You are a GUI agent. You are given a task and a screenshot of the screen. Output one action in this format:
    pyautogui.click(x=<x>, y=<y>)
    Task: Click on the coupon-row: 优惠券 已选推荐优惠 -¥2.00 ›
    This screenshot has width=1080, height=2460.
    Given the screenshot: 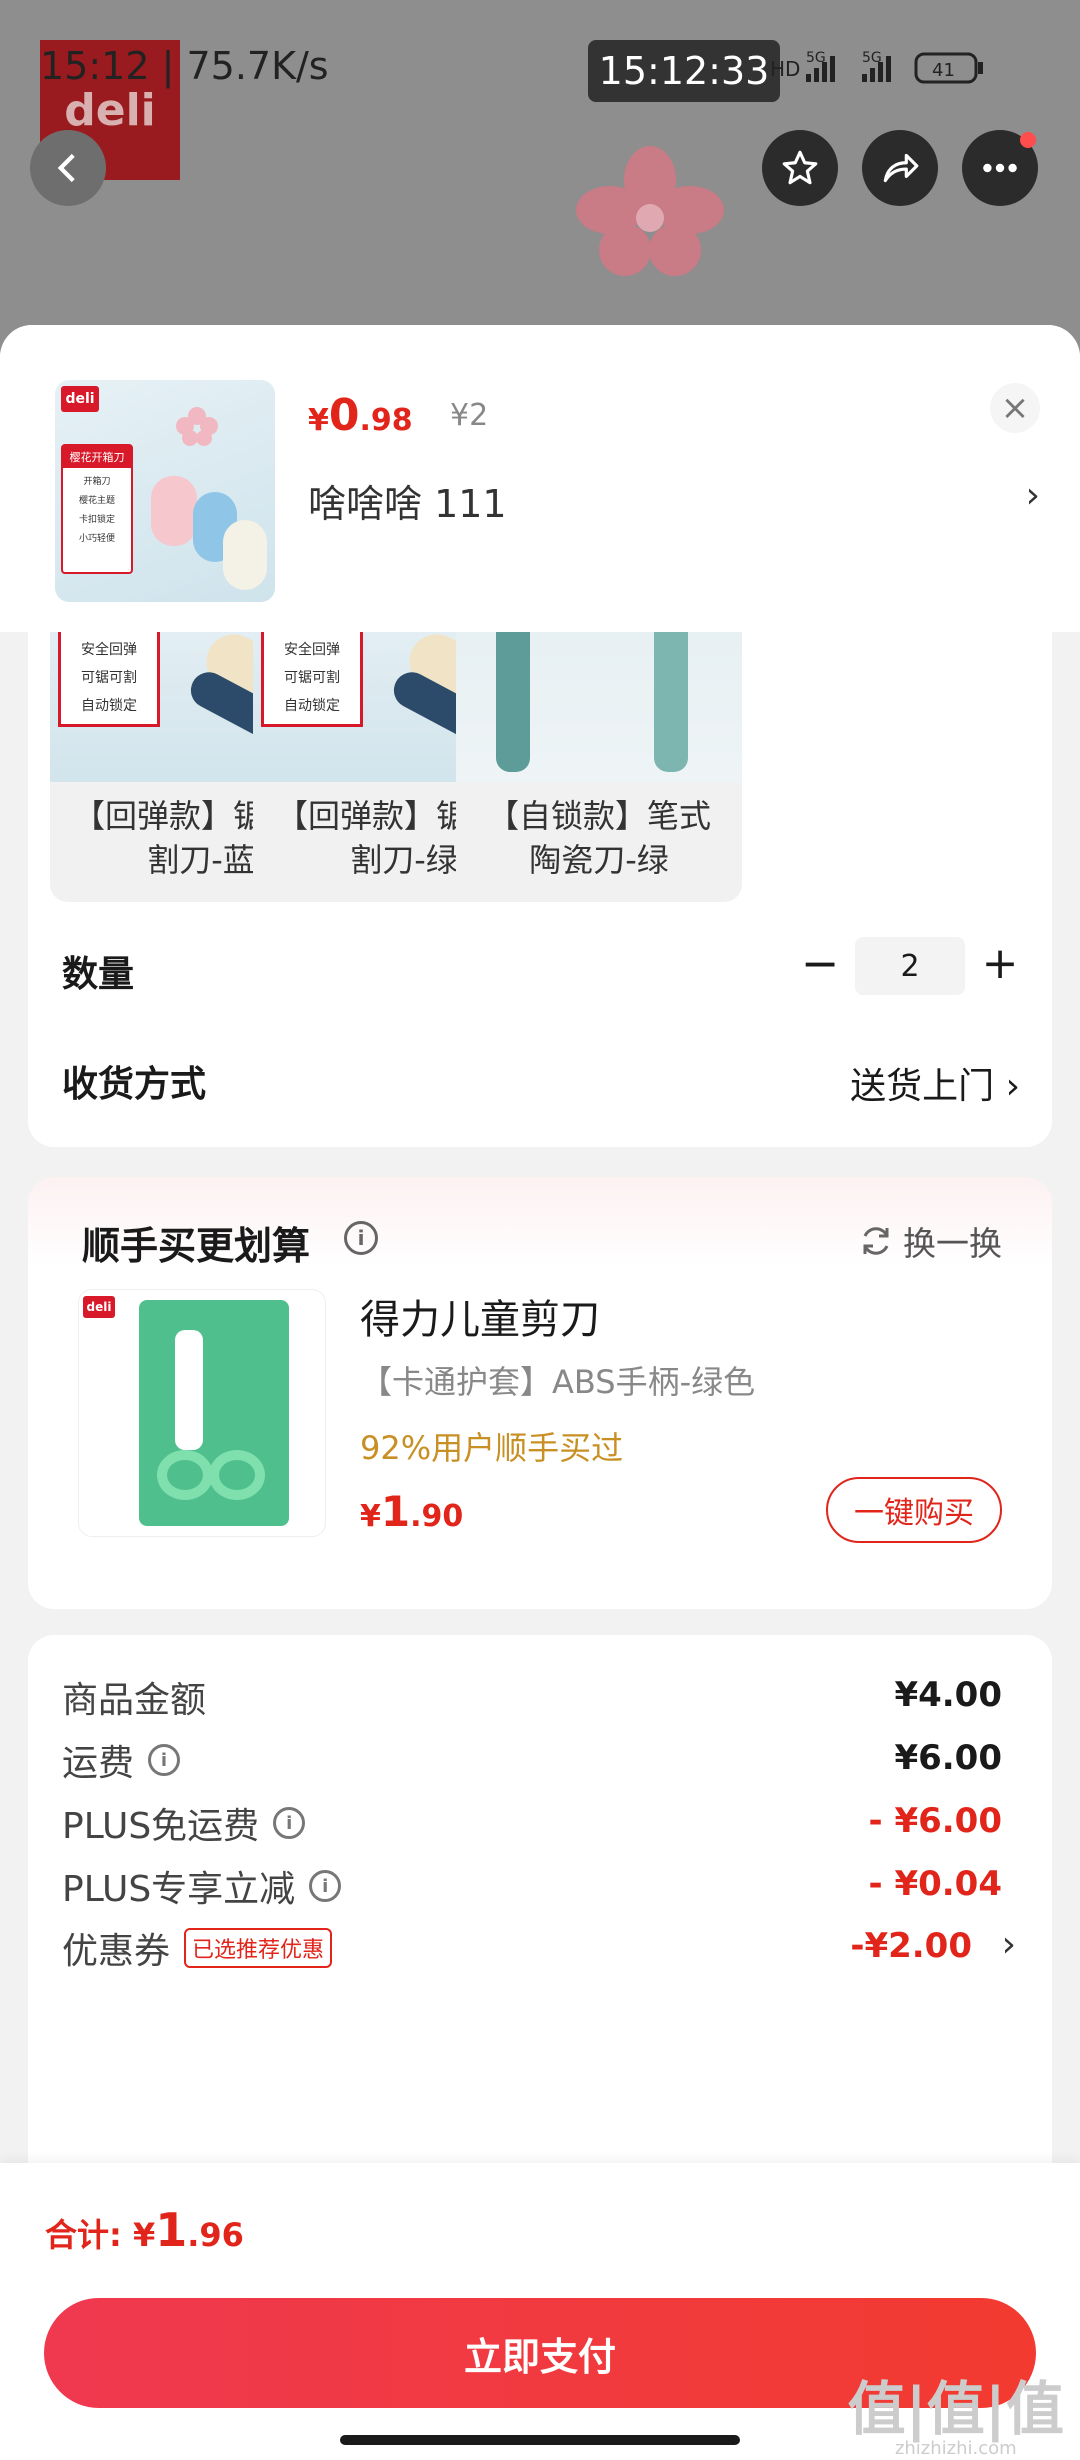 What is the action you would take?
    pyautogui.click(x=540, y=1946)
    